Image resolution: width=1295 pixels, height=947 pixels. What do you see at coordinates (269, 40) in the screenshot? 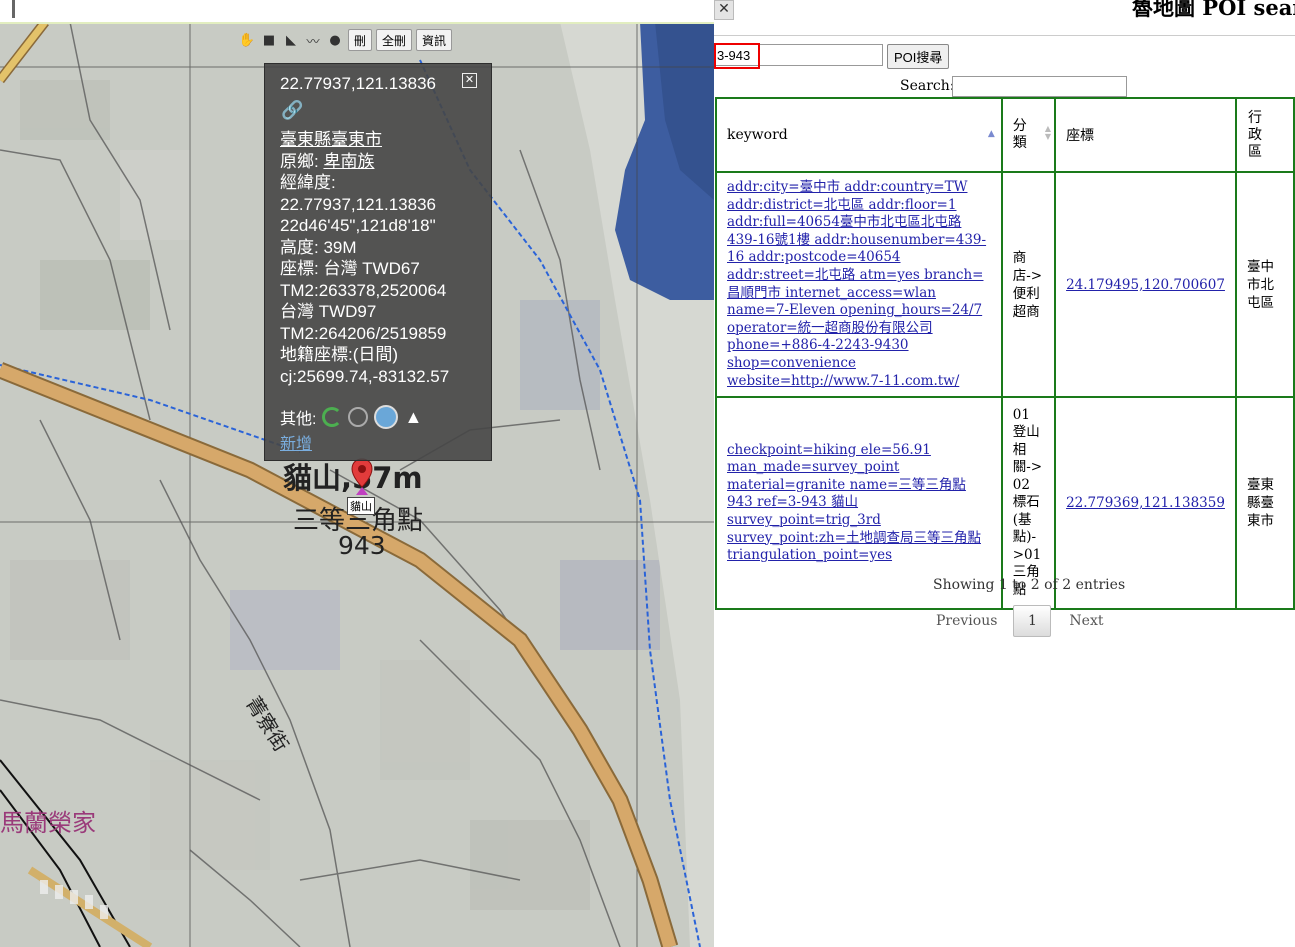
I see `square-icon: ■` at bounding box center [269, 40].